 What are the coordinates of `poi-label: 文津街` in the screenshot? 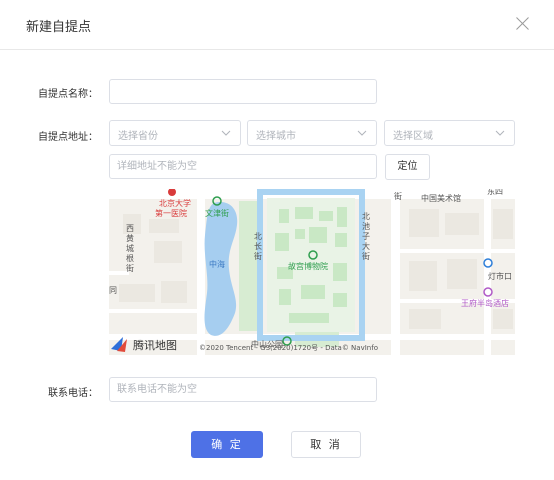 It's located at (217, 213).